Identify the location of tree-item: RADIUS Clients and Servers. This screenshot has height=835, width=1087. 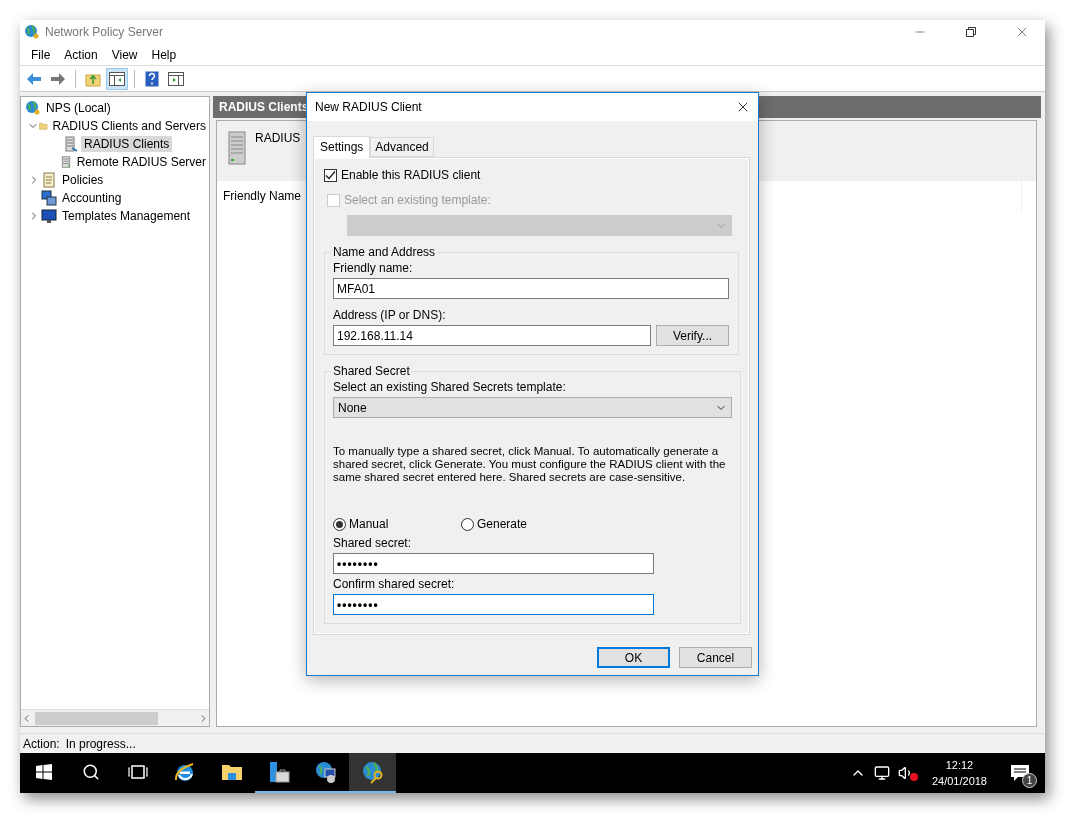
(129, 126).